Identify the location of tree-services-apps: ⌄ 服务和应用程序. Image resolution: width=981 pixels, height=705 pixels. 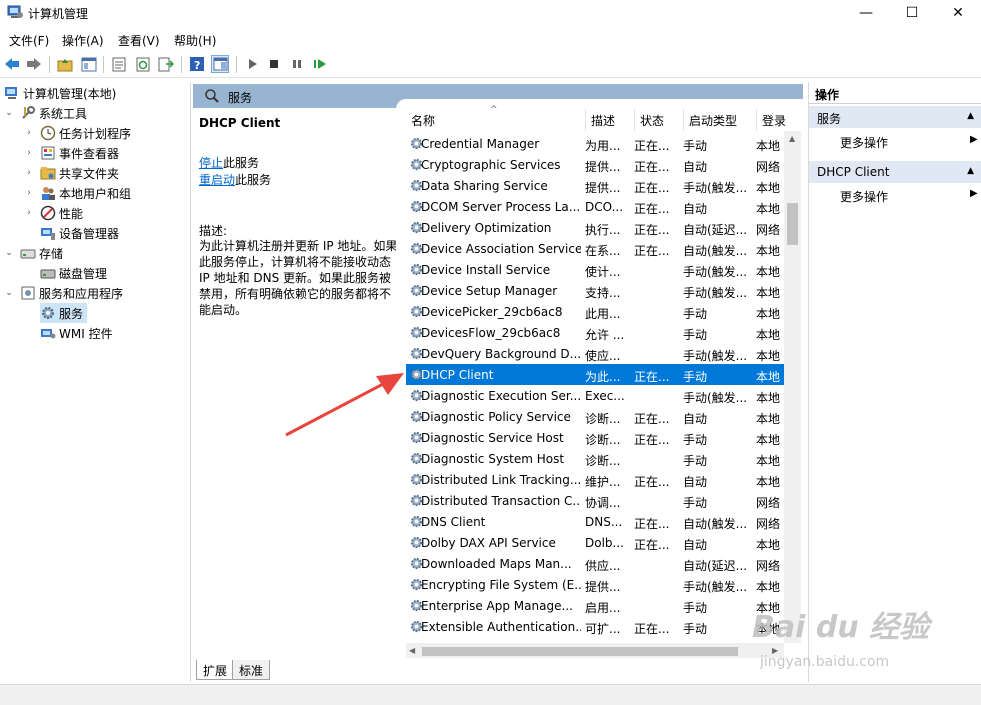
(63, 293).